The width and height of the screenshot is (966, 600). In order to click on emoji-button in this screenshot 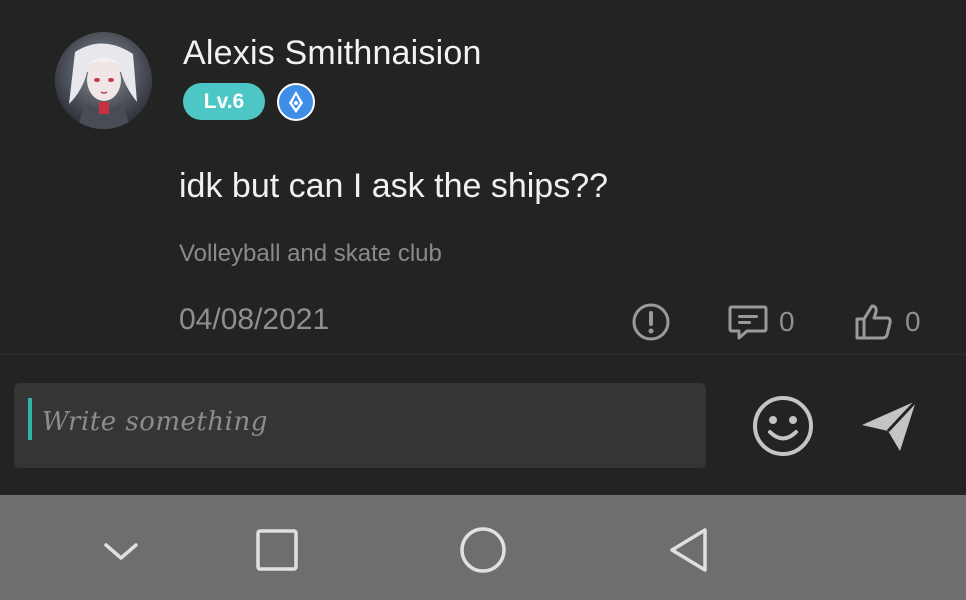, I will do `click(783, 426)`.